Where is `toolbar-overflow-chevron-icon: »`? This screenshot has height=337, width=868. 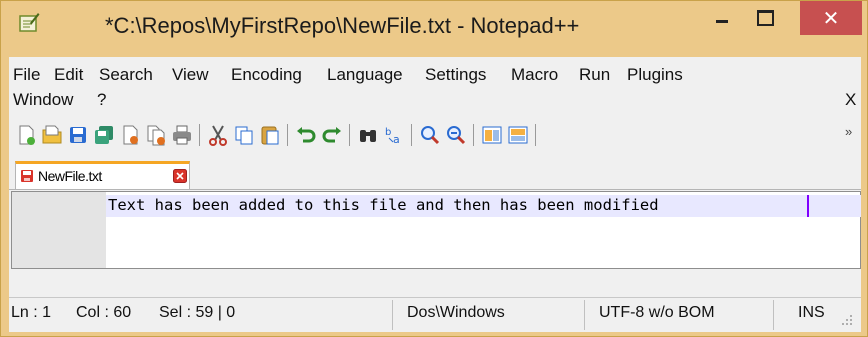
toolbar-overflow-chevron-icon: » is located at coordinates (848, 131).